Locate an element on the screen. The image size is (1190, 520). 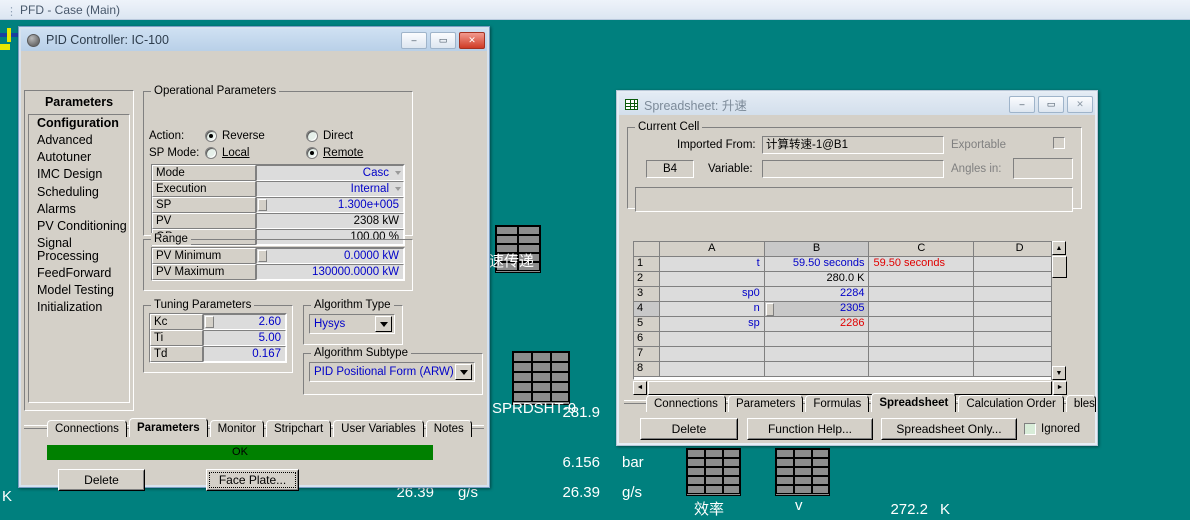
pid-close-button: ✕ is located at coordinates (472, 40).